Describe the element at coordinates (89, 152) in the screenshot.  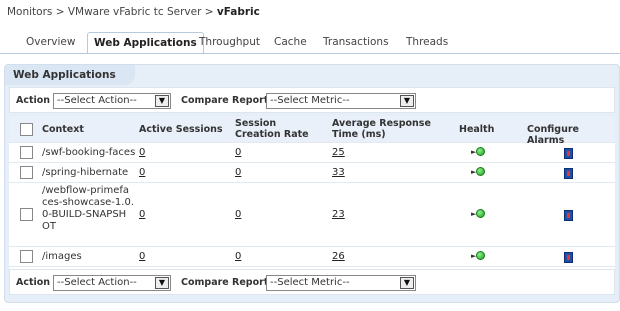
I see `context-cell: /swf-booking-faces` at that location.